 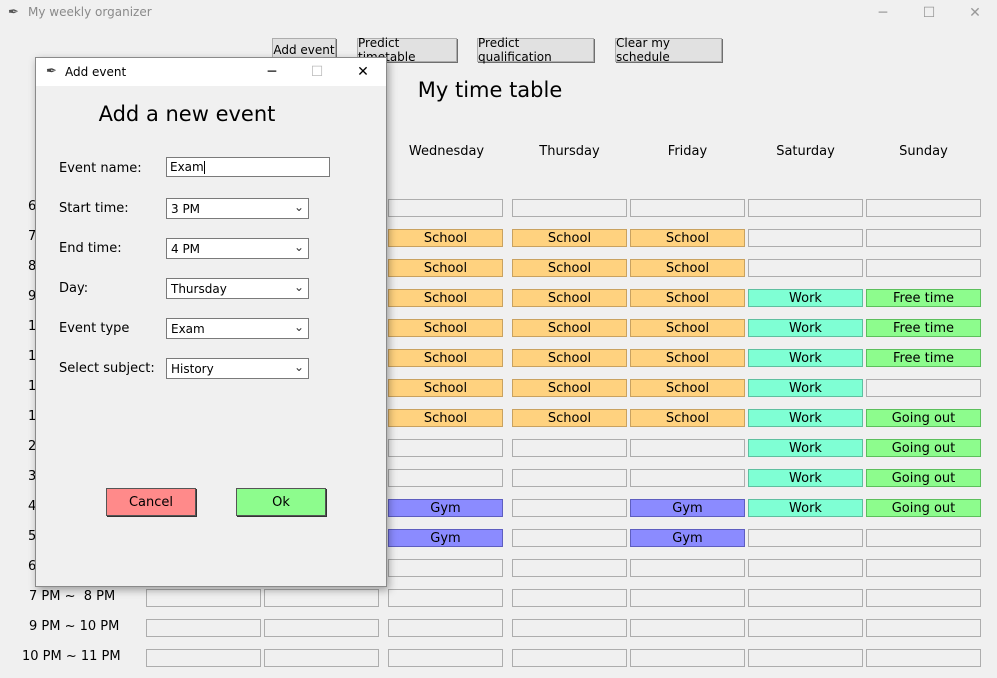 What do you see at coordinates (237, 328) in the screenshot?
I see `event-type-select: Exam ⌄` at bounding box center [237, 328].